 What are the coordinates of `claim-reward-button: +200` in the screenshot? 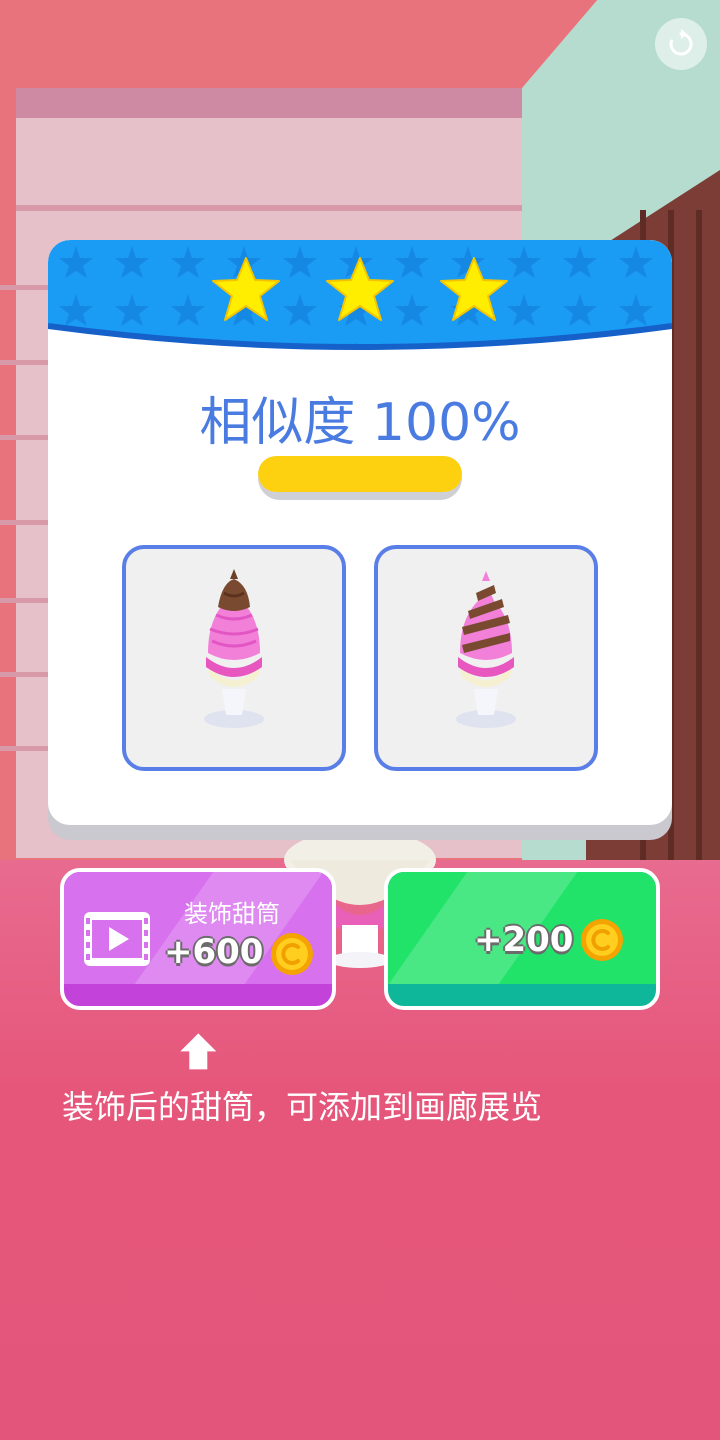 It's located at (522, 939).